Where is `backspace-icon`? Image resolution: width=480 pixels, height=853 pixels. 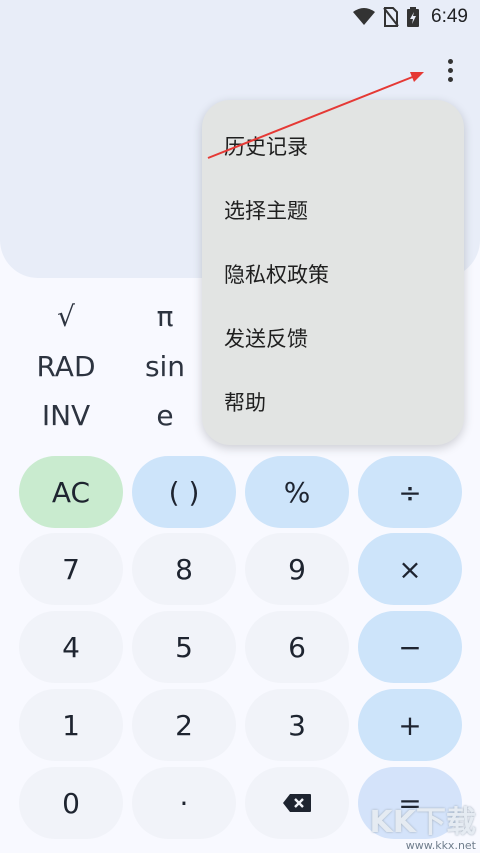
backspace-icon is located at coordinates (297, 803).